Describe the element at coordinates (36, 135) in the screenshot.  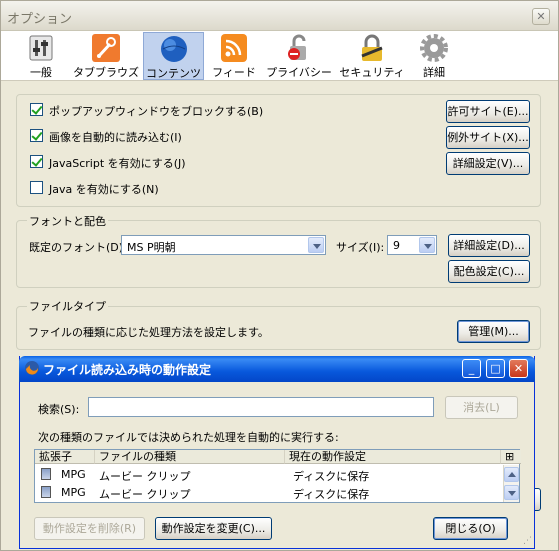
I see `images-checkbox` at that location.